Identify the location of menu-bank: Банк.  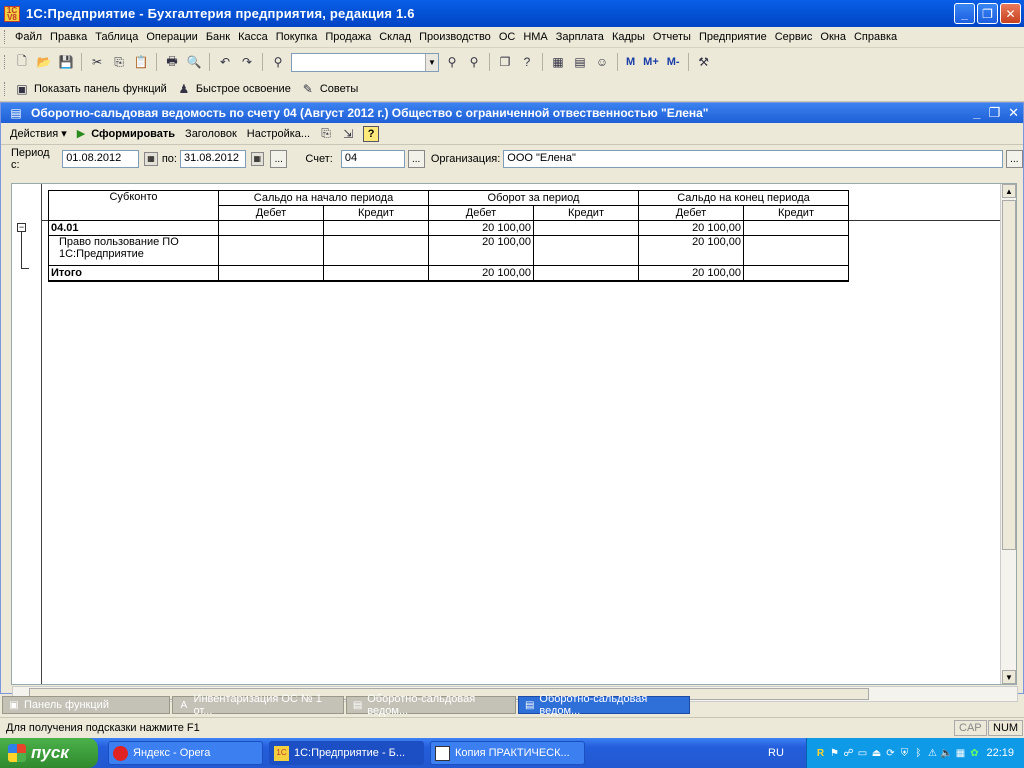
(218, 37).